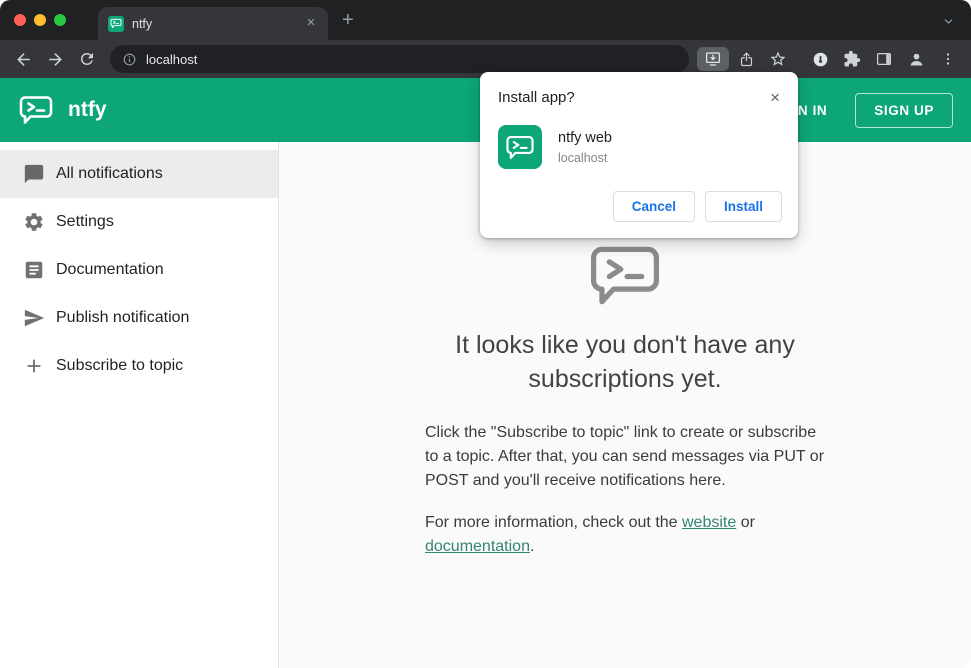 The height and width of the screenshot is (668, 971). I want to click on sidebar-item-label: Subscribe to topic, so click(120, 365).